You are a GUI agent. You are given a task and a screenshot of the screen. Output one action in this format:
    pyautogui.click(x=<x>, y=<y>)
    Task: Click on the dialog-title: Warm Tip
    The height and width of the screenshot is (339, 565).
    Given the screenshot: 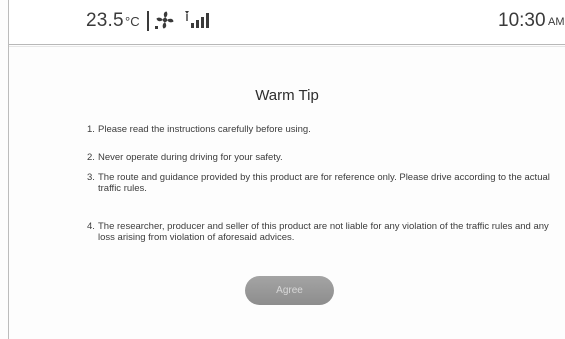 What is the action you would take?
    pyautogui.click(x=287, y=95)
    